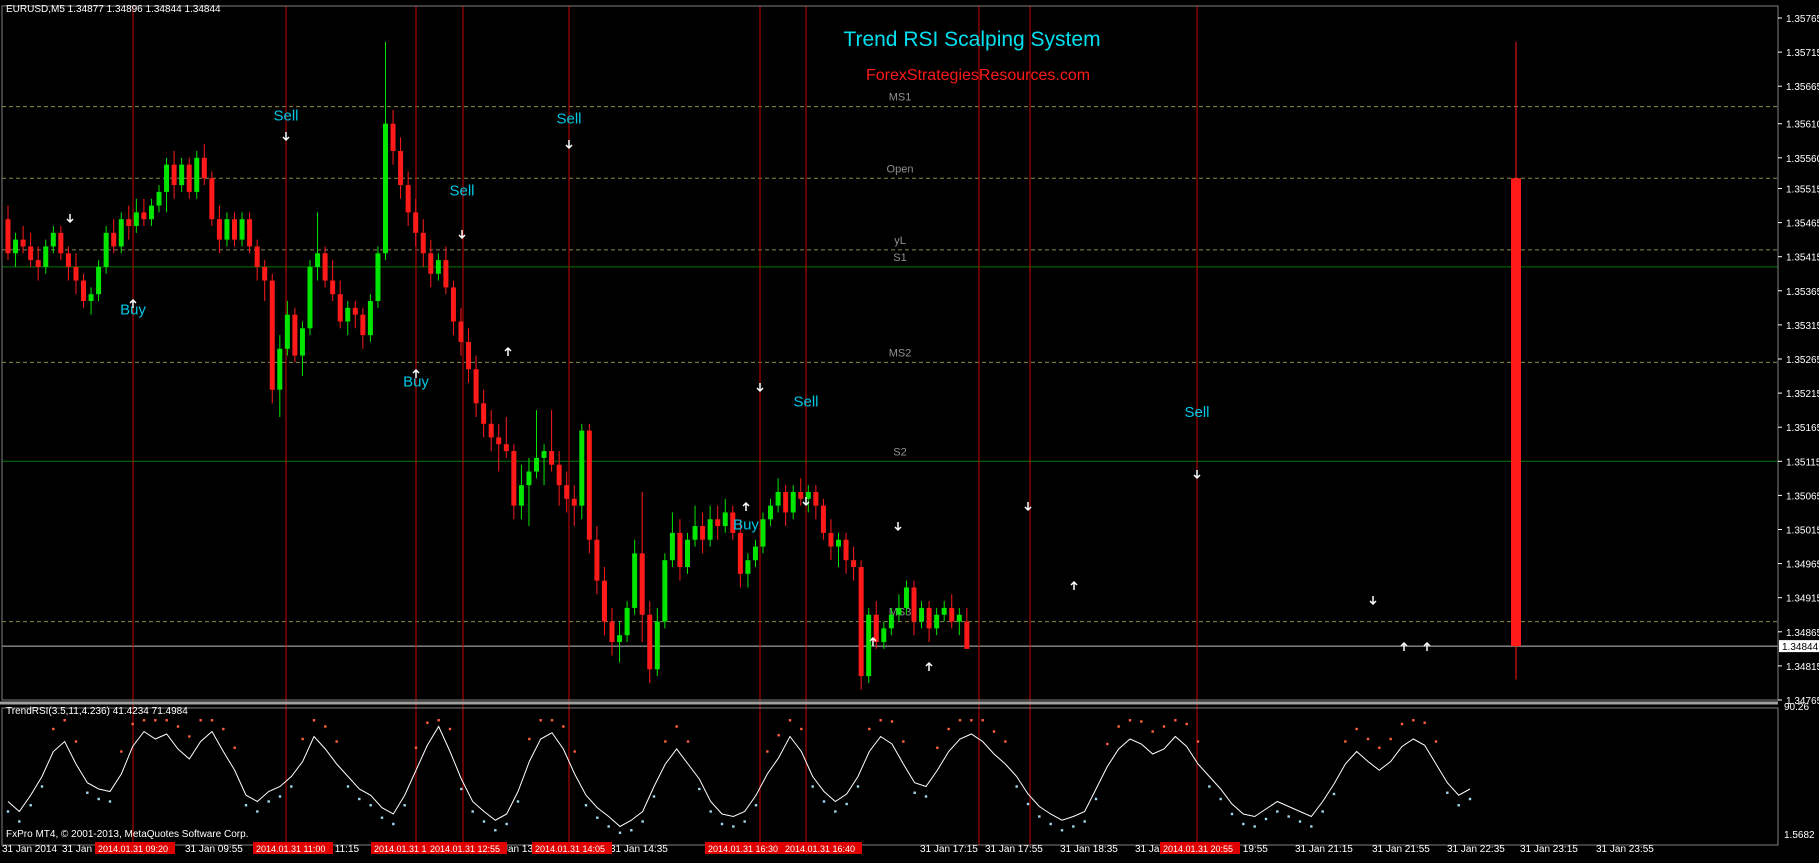  Describe the element at coordinates (1401, 849) in the screenshot. I see `time-label: 31 Jan 21:55` at that location.